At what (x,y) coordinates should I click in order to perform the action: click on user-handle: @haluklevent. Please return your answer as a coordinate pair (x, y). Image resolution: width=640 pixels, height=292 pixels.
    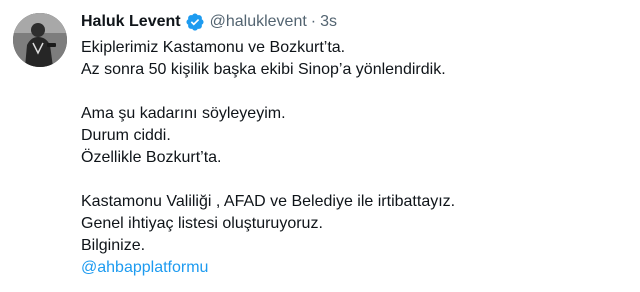
    Looking at the image, I should click on (258, 22).